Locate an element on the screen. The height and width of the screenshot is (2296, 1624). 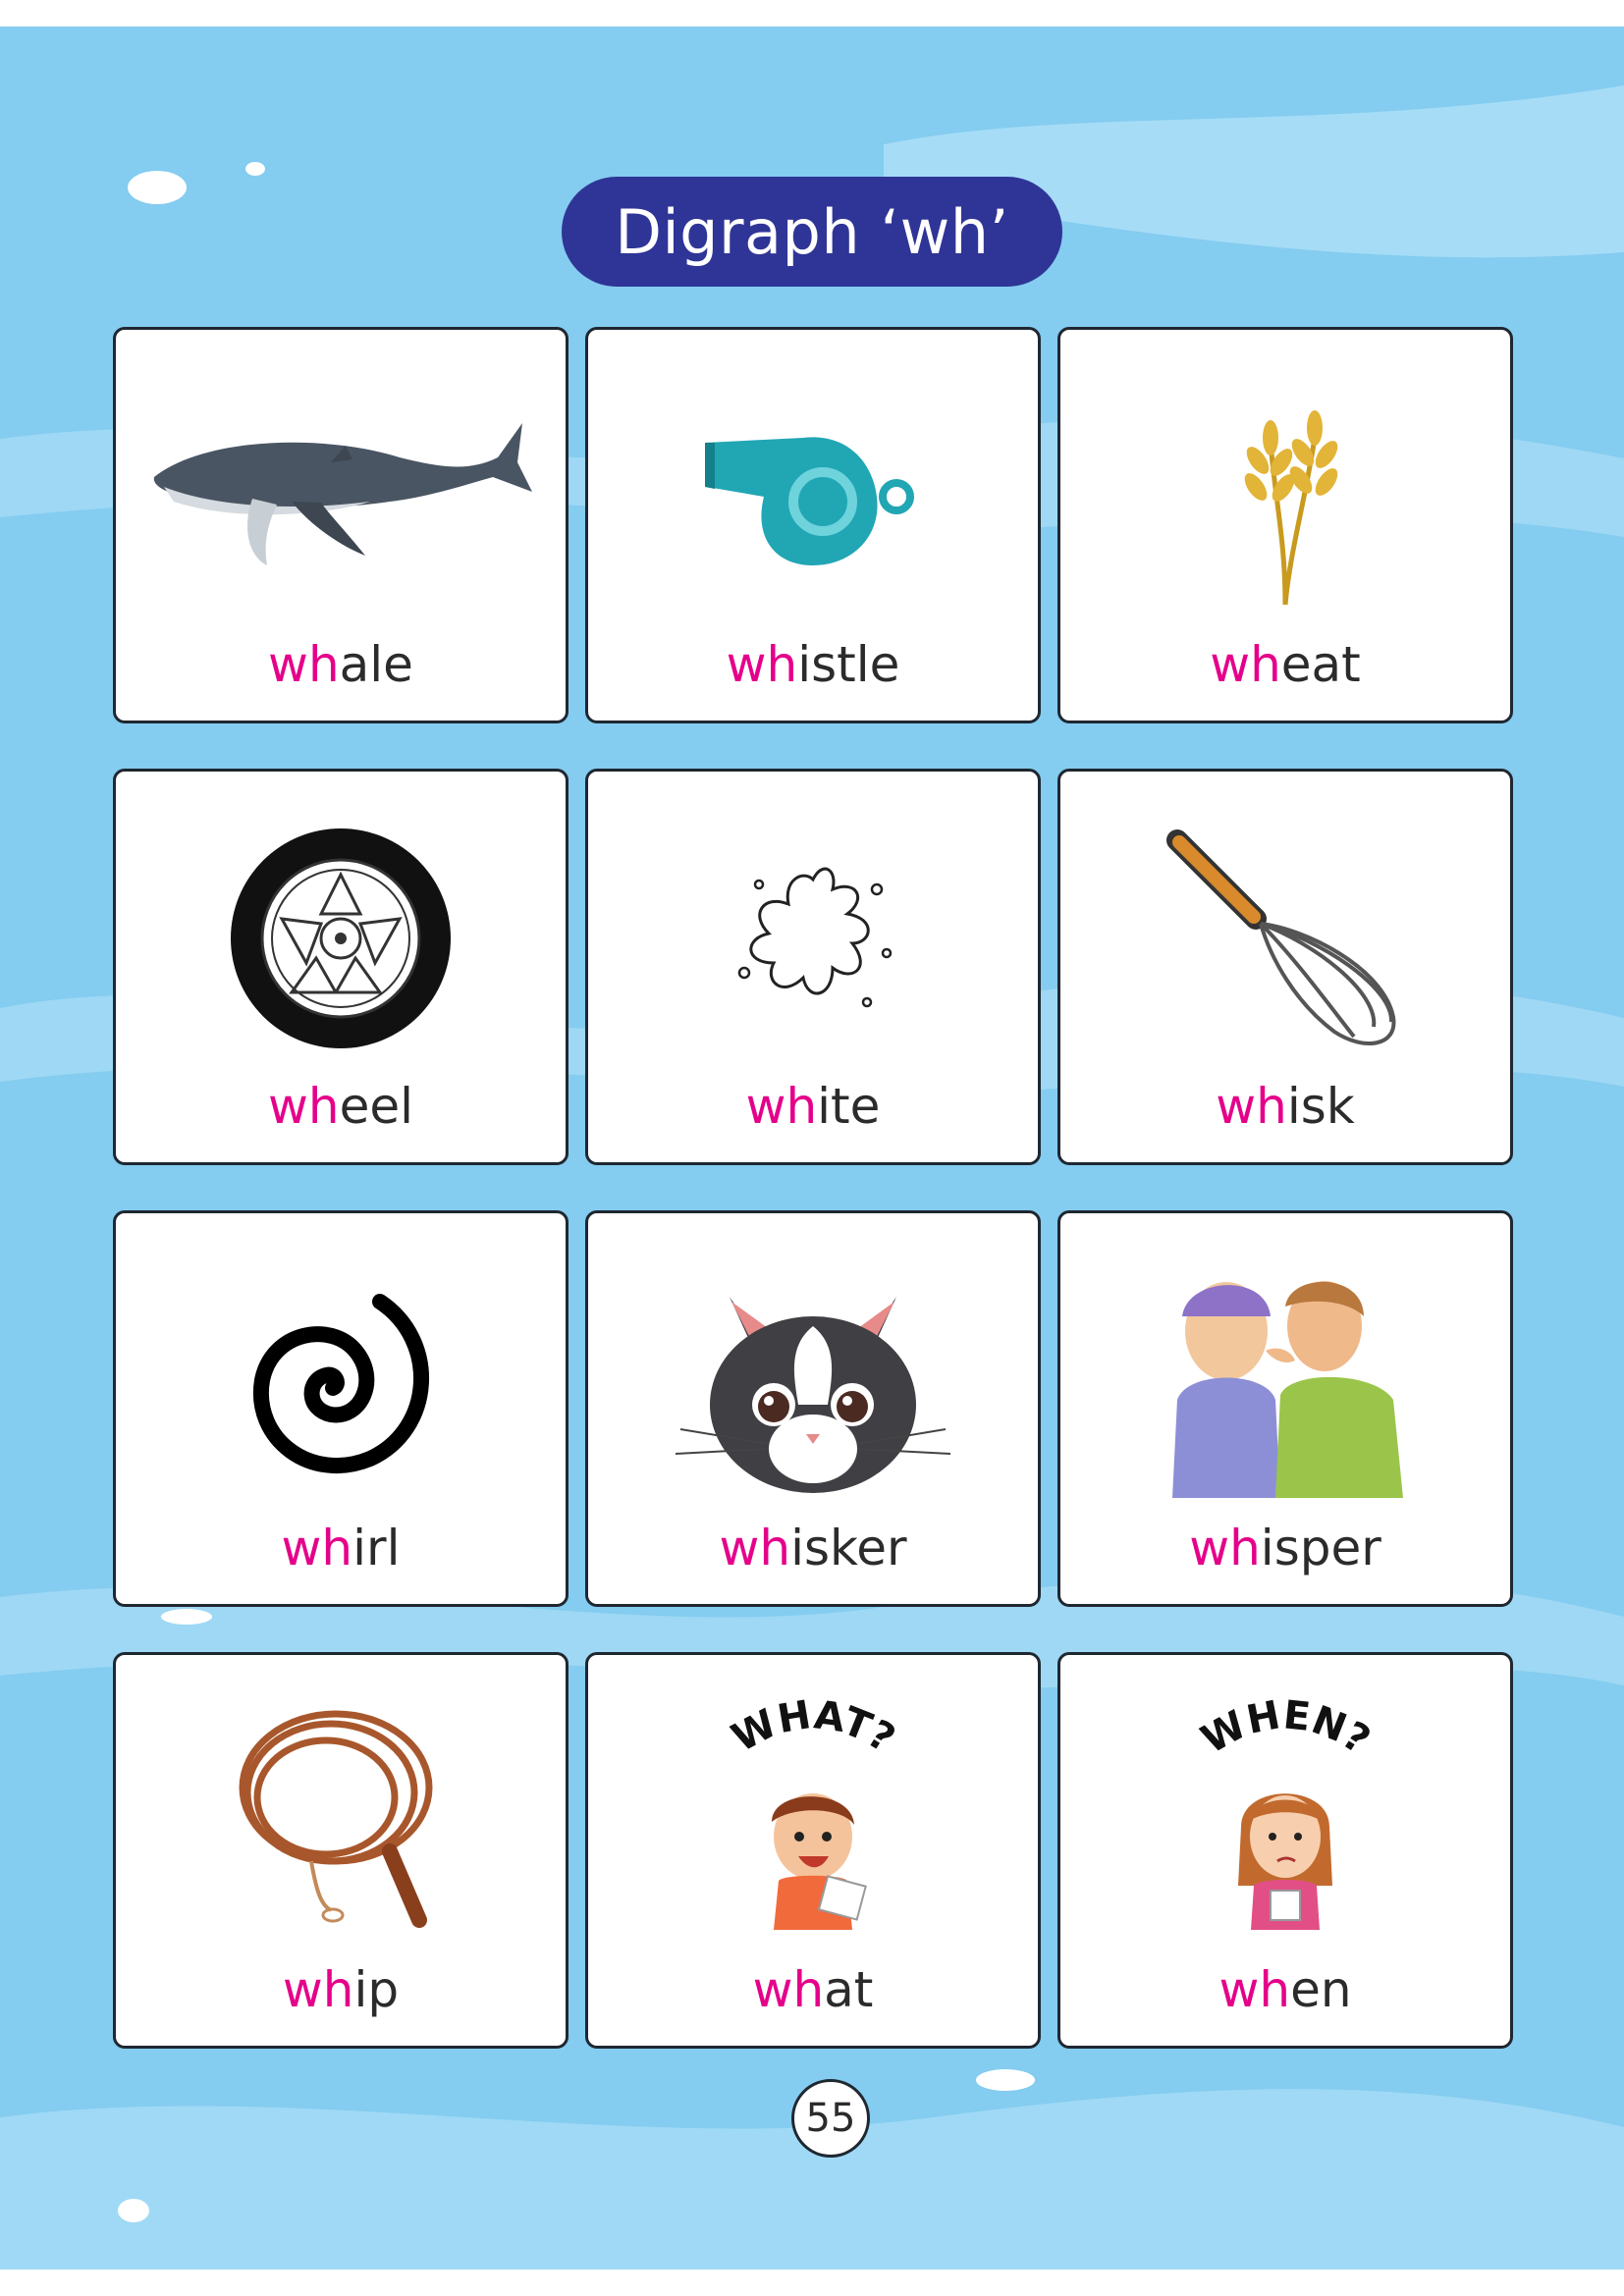
whirl-icon is located at coordinates (340, 1384).